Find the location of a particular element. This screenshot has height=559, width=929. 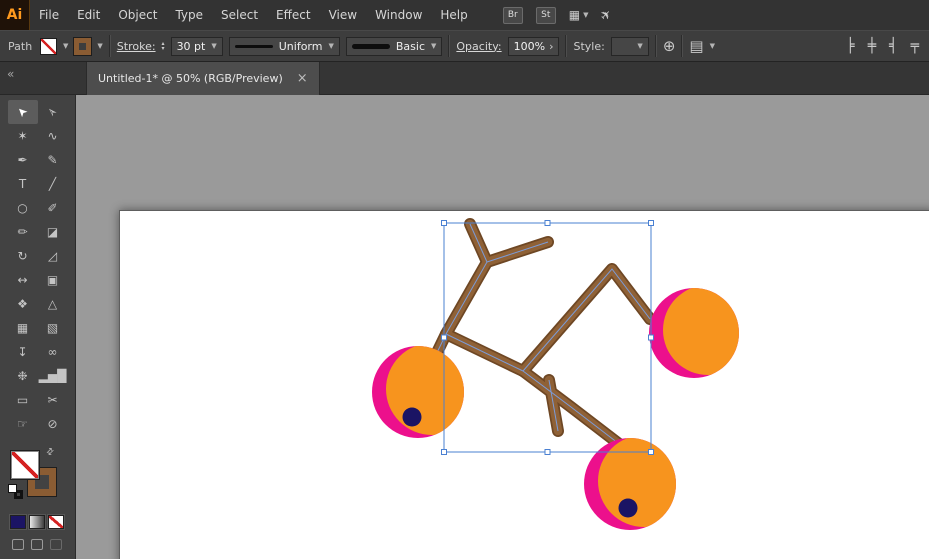

align-horizontal-center-button: ╪ is located at coordinates (872, 46).